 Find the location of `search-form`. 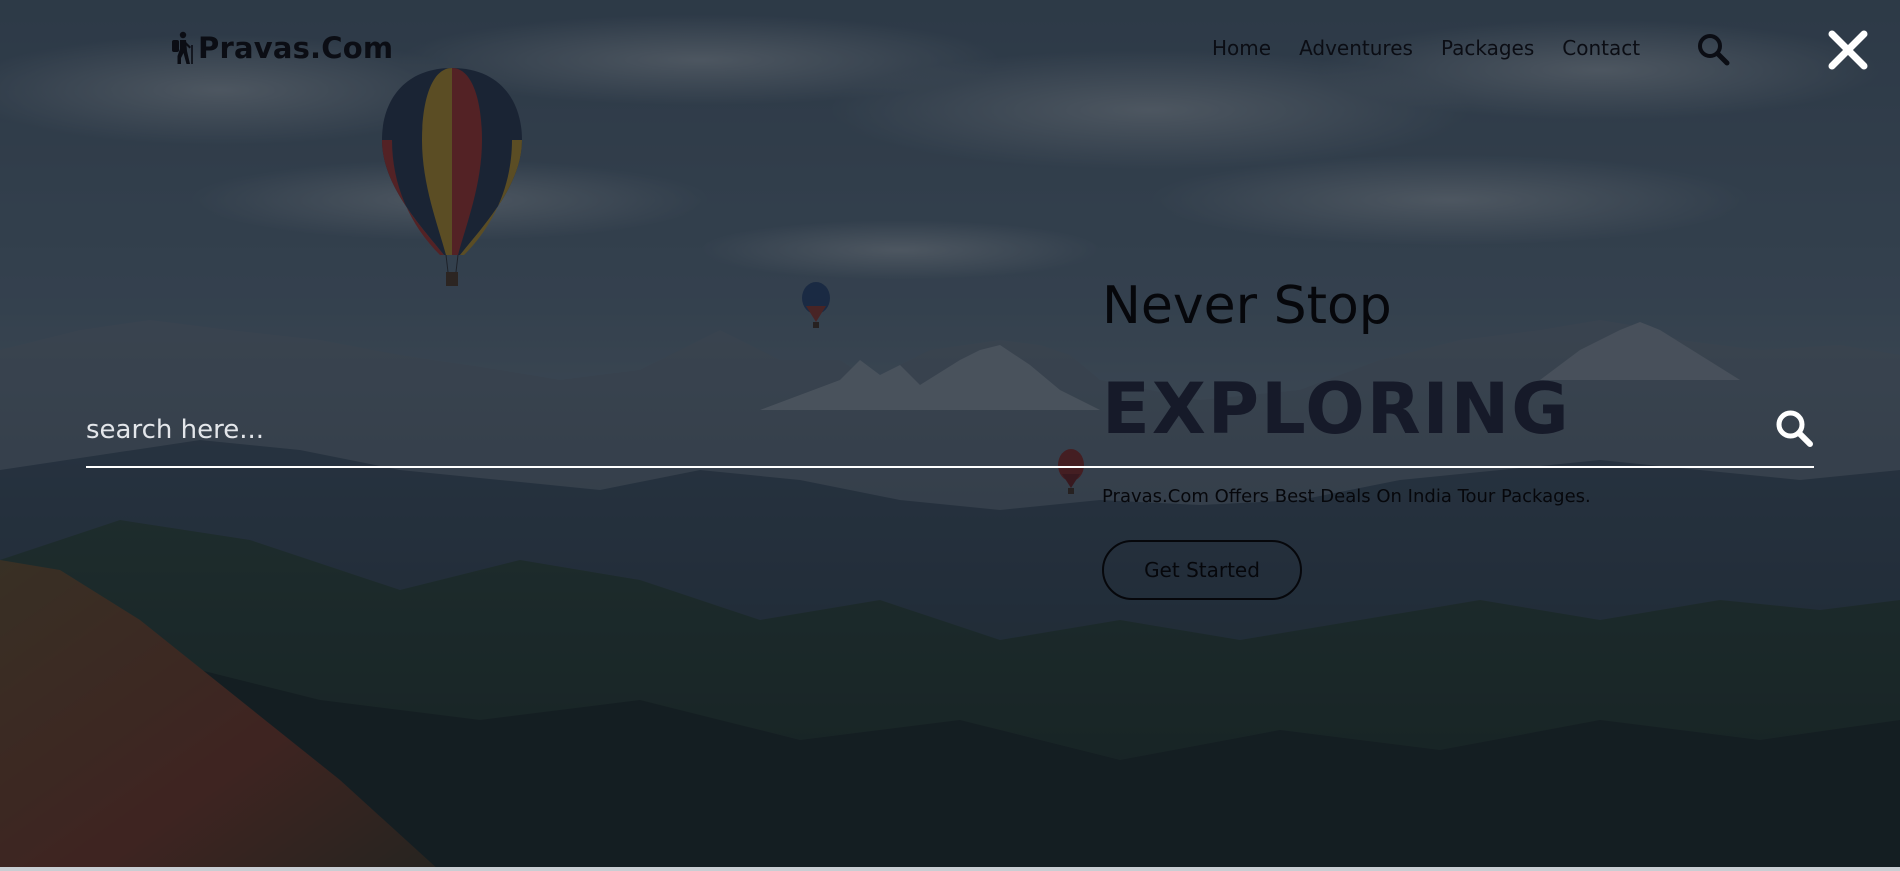

search-form is located at coordinates (950, 431).